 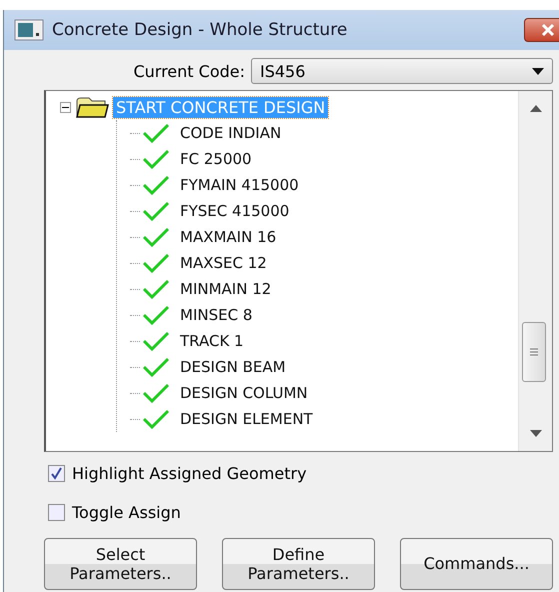 I want to click on window-title: Concrete Design - Whole Structure, so click(x=200, y=30).